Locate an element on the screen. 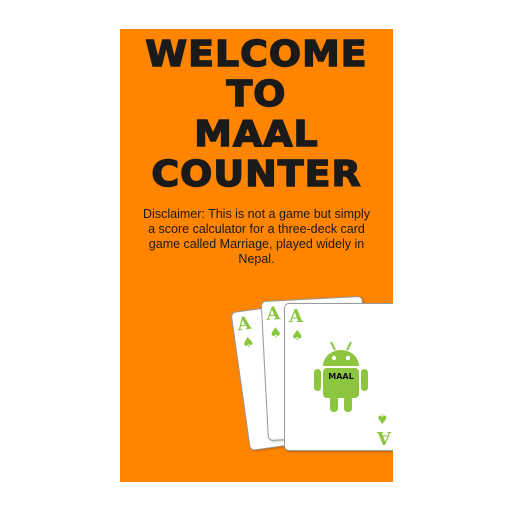 This screenshot has height=512, width=512. playing-cards-illustration: A ♠ A ♠ A ♠ MAAL ♠ A is located at coordinates (311, 381).